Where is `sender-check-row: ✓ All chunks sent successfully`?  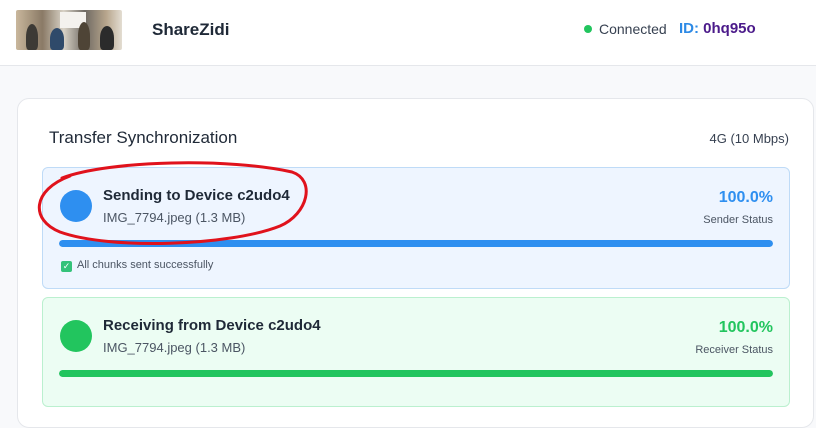 sender-check-row: ✓ All chunks sent successfully is located at coordinates (137, 265).